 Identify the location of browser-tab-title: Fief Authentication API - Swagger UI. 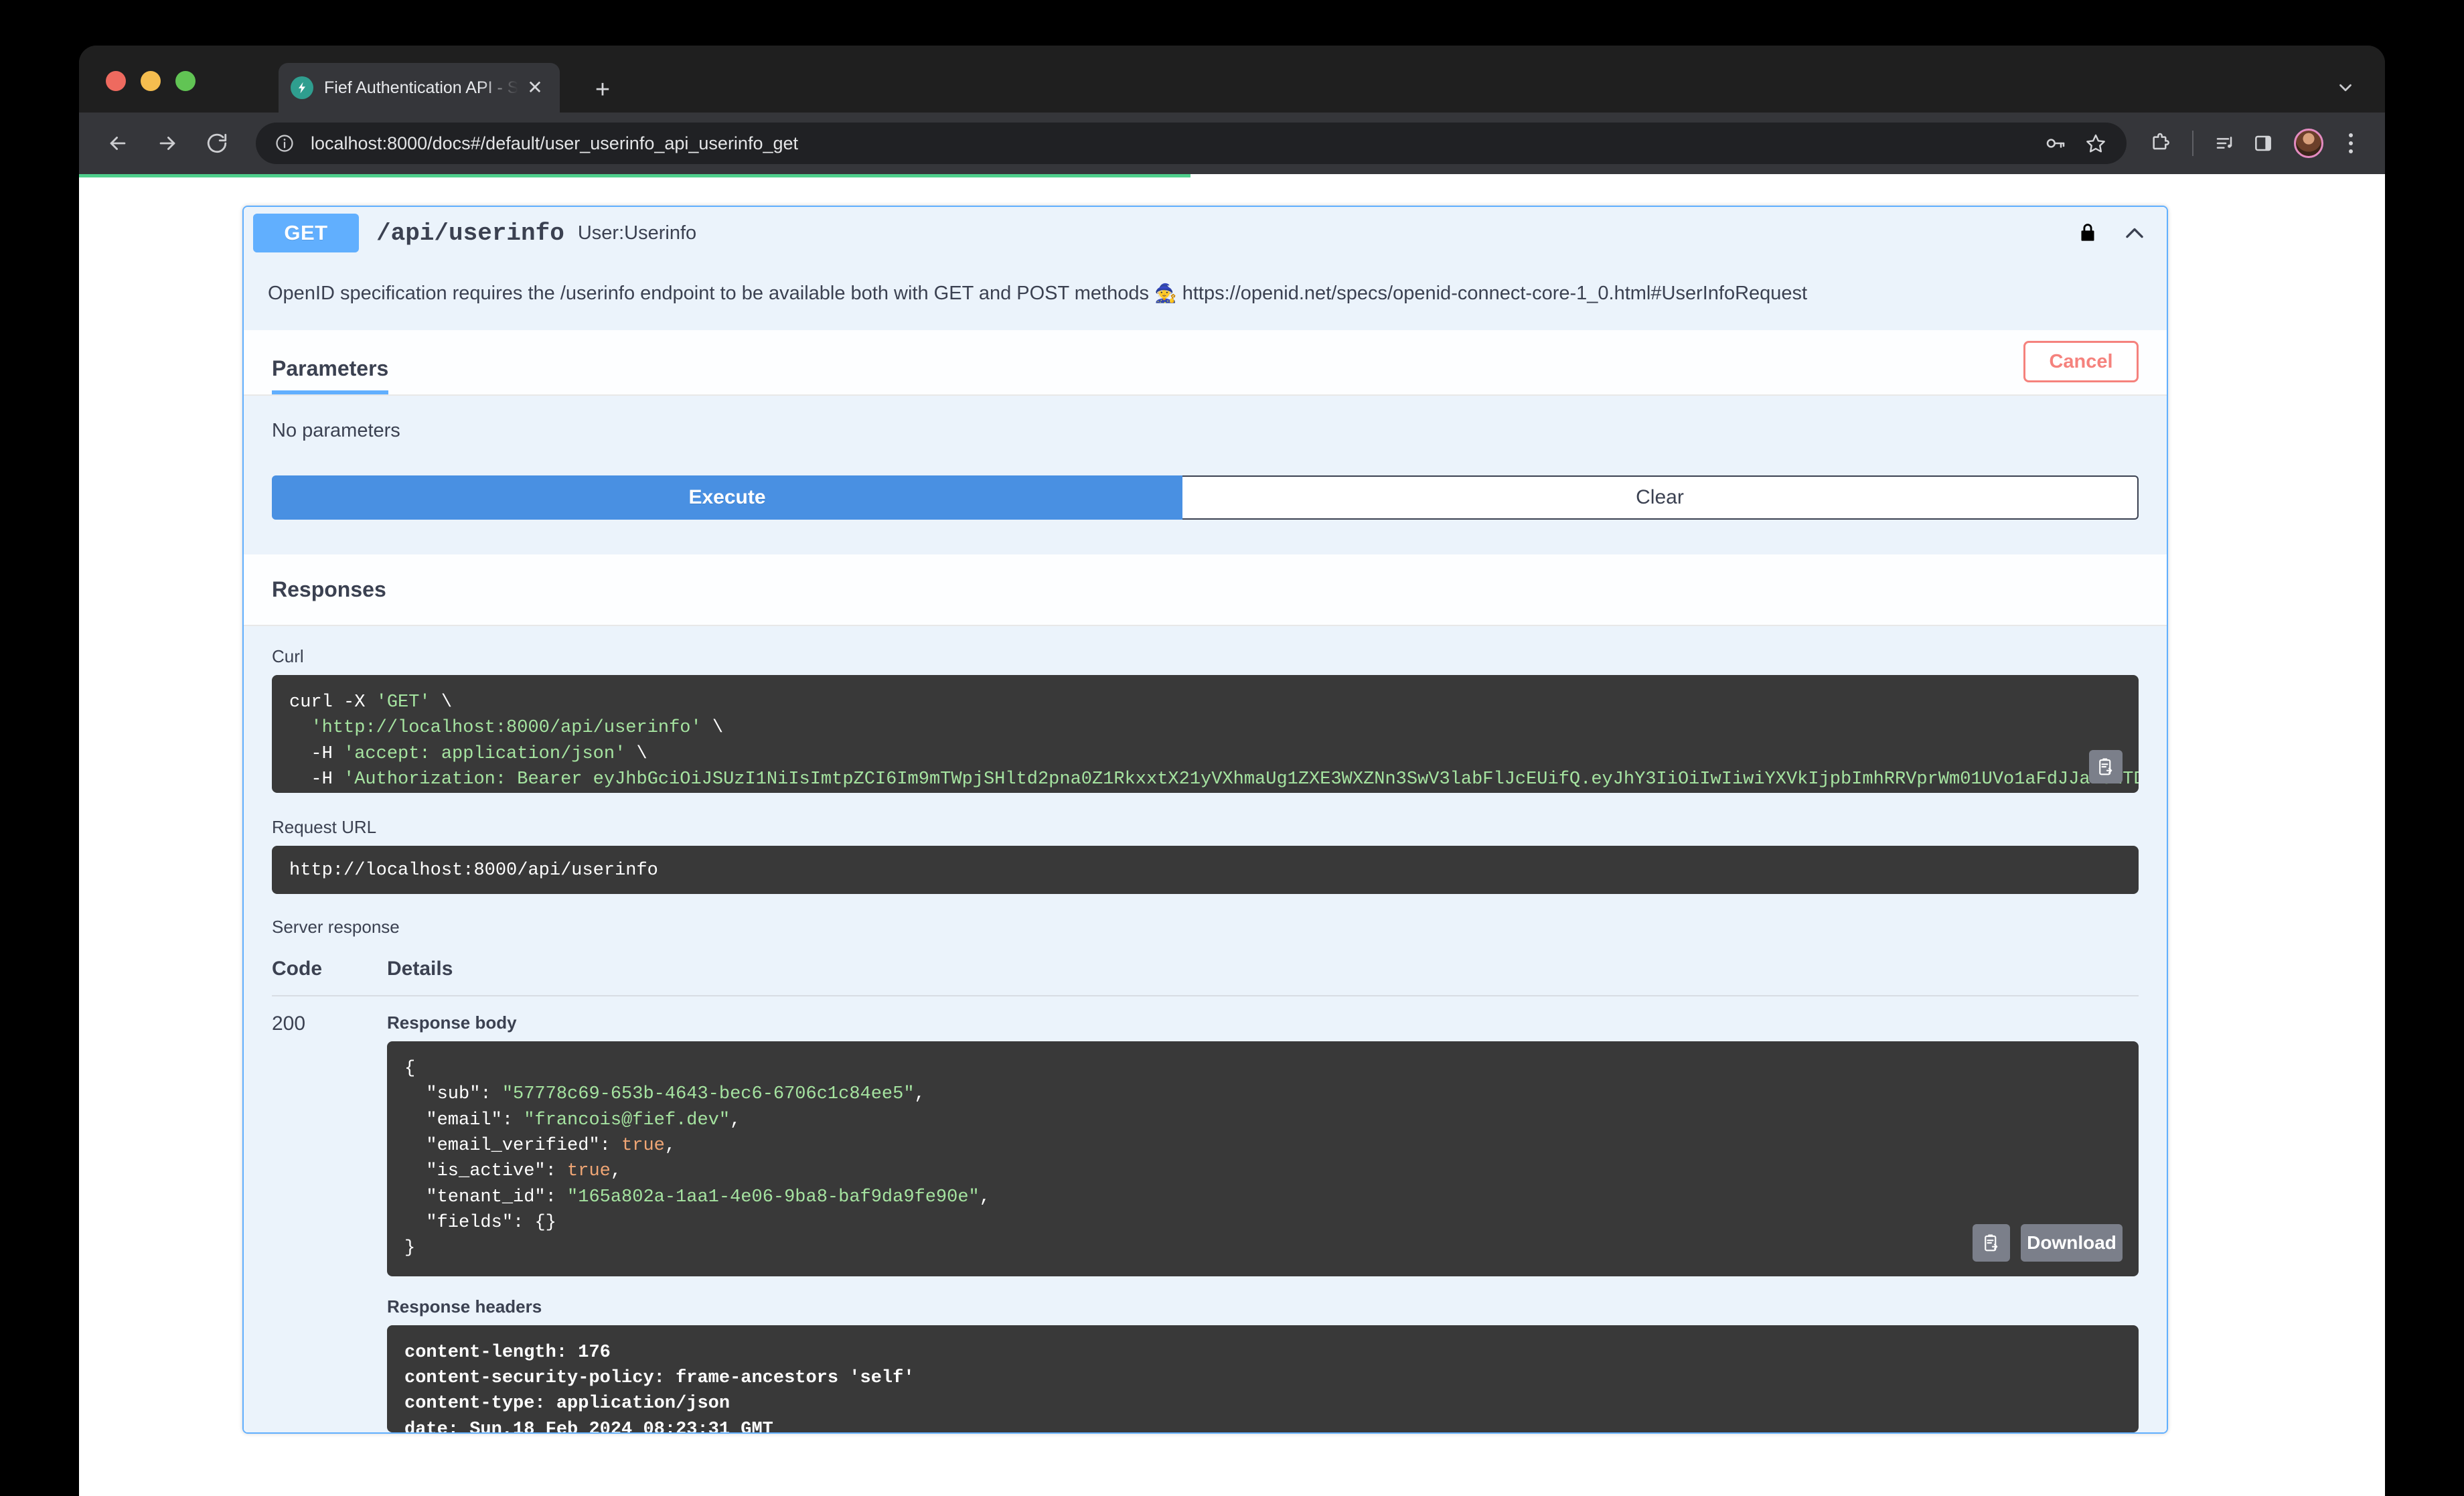
(421, 88).